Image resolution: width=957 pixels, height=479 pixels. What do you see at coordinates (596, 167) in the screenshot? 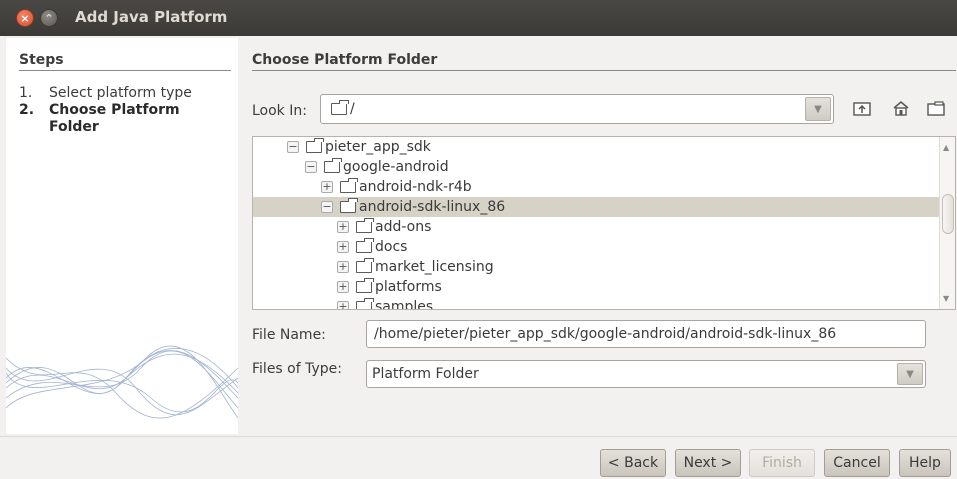
I see `tree-item: − google-android` at bounding box center [596, 167].